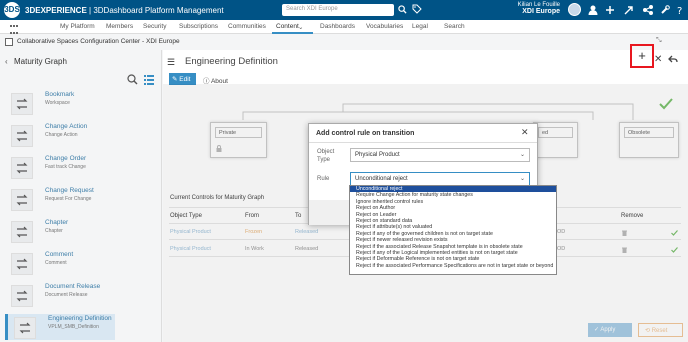 The width and height of the screenshot is (688, 342). I want to click on list-item: Change Action Change Action, so click(60, 135).